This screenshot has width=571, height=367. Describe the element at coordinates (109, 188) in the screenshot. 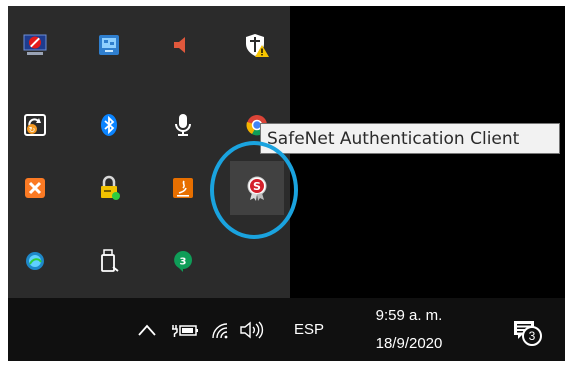

I see `vpn-lock-icon` at that location.